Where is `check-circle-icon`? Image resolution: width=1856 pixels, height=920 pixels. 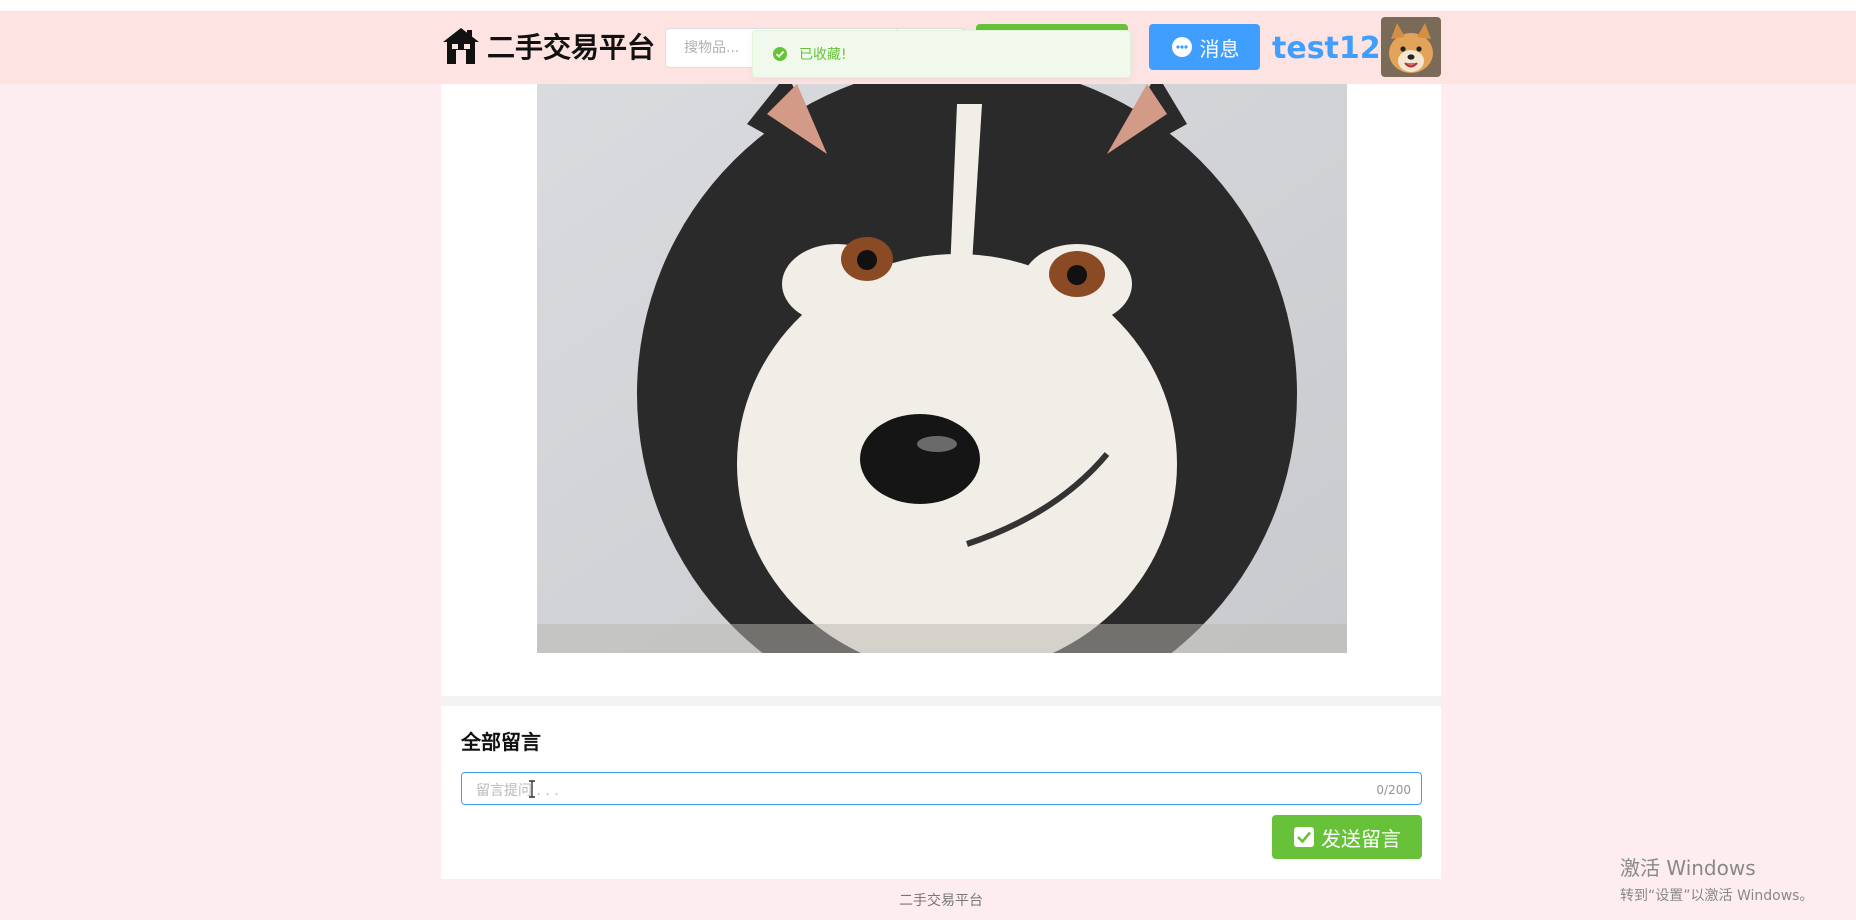 check-circle-icon is located at coordinates (780, 54).